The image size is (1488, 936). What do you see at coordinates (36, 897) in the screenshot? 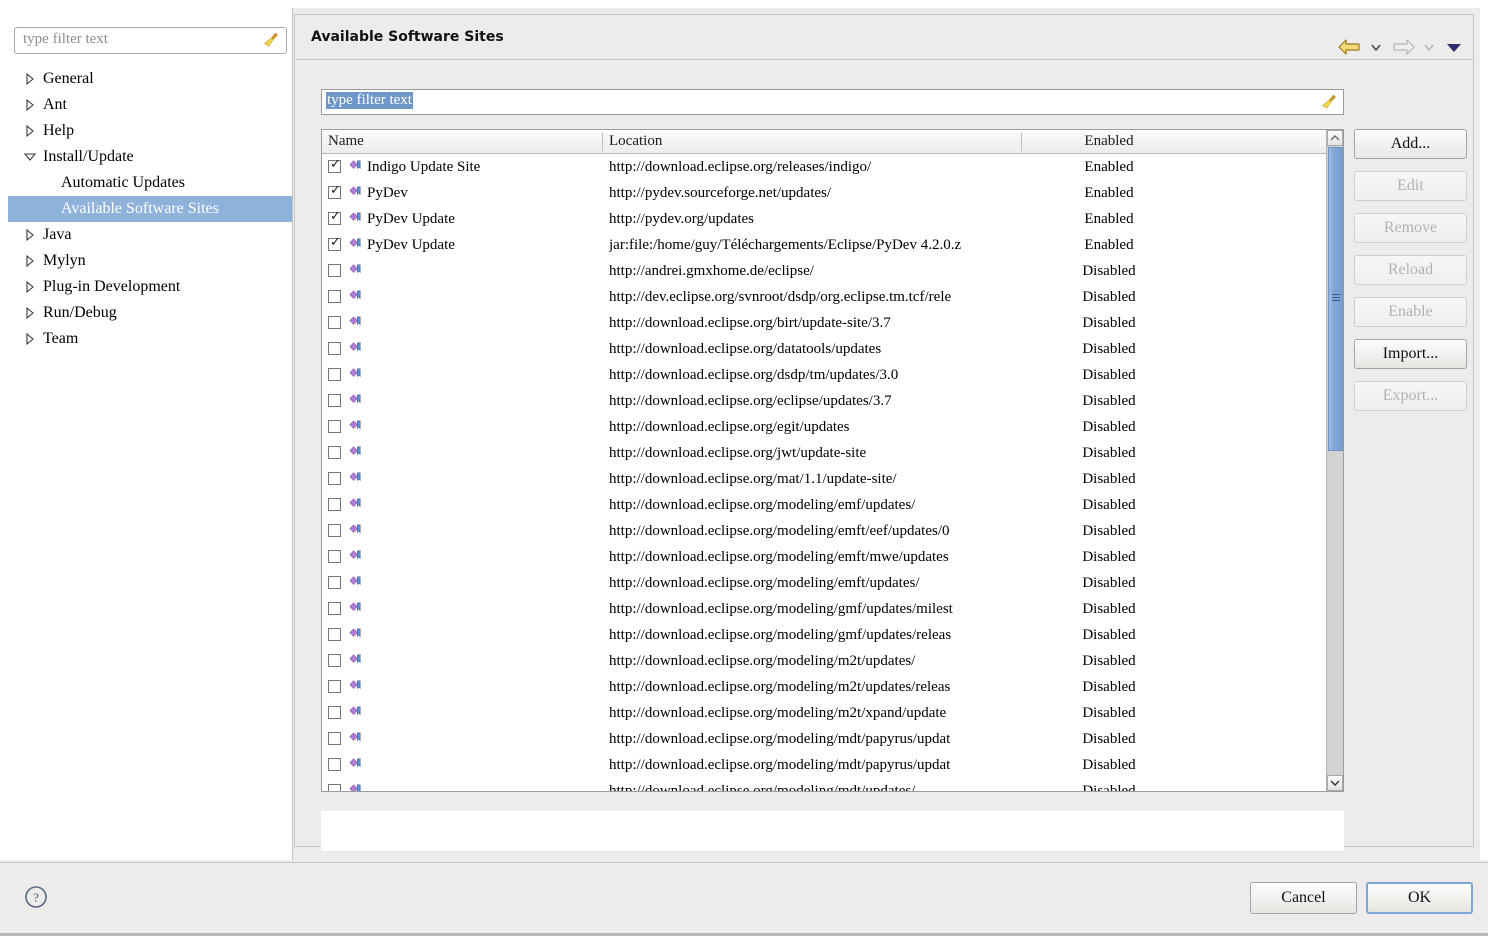
I see `help-circle-icon: ?` at bounding box center [36, 897].